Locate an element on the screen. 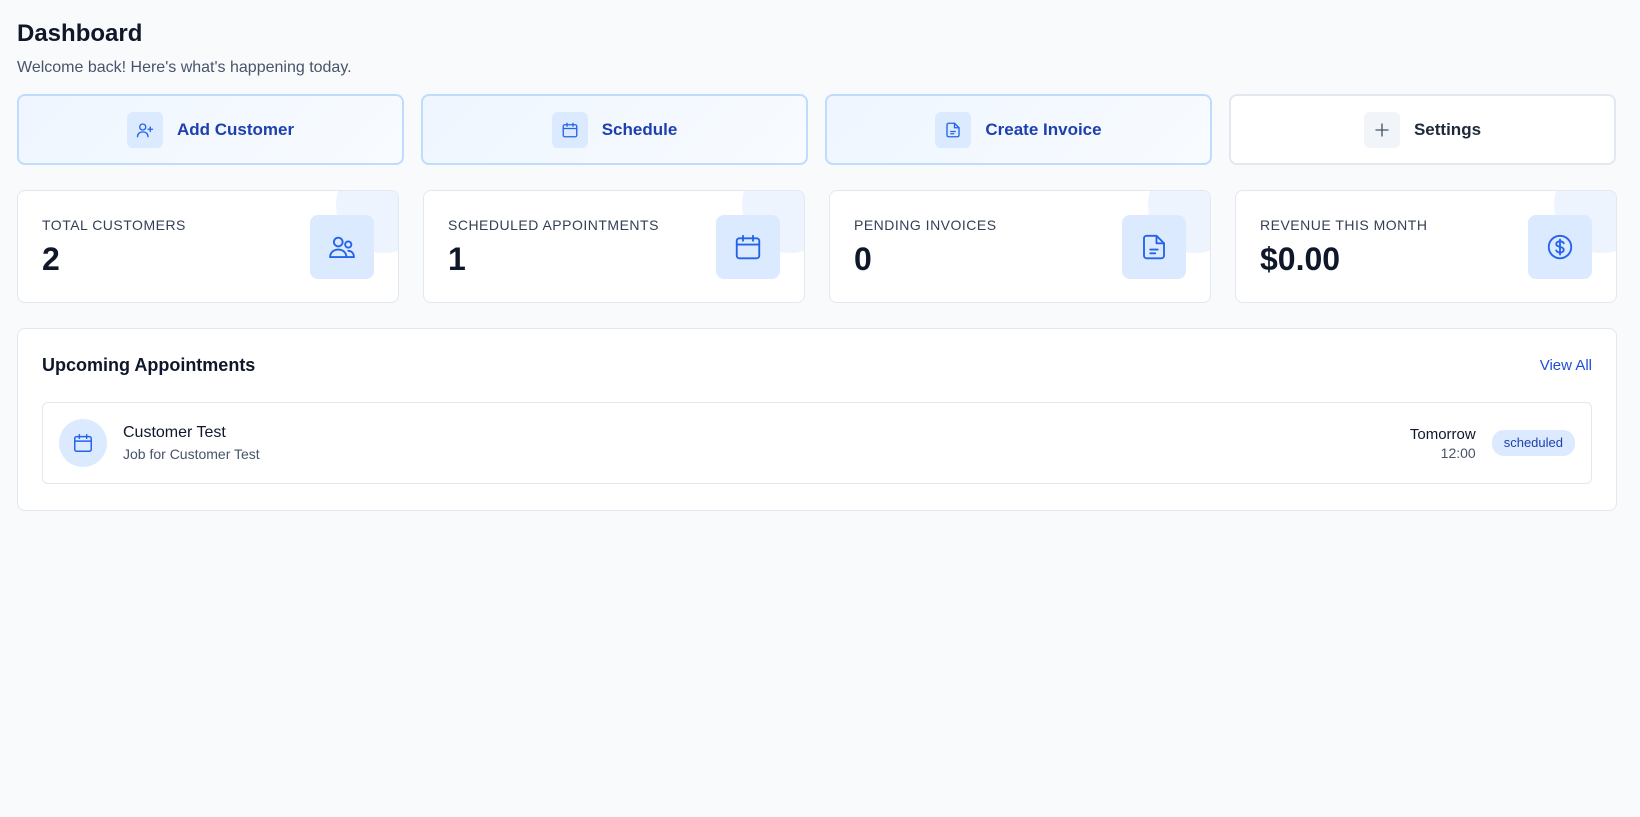  appointment-description: Job for Customer Test is located at coordinates (191, 454).